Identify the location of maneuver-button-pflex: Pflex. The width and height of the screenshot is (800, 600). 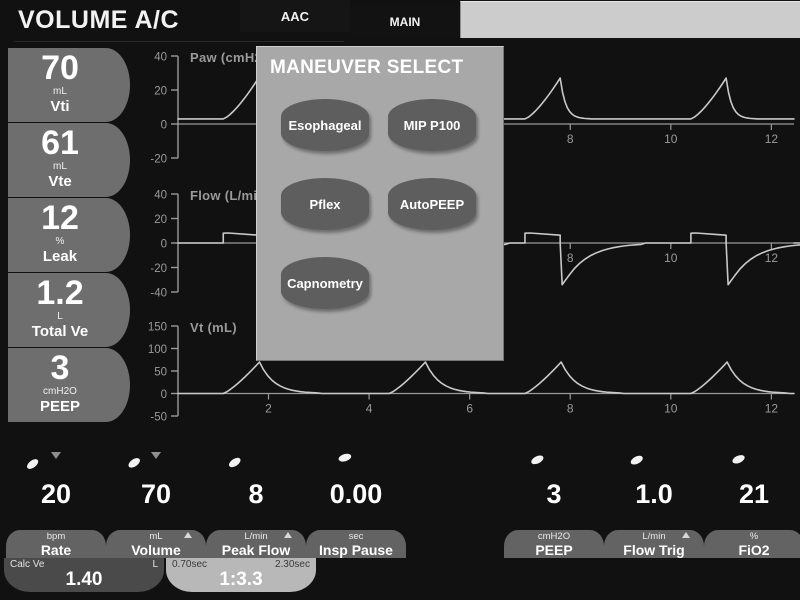
(325, 204).